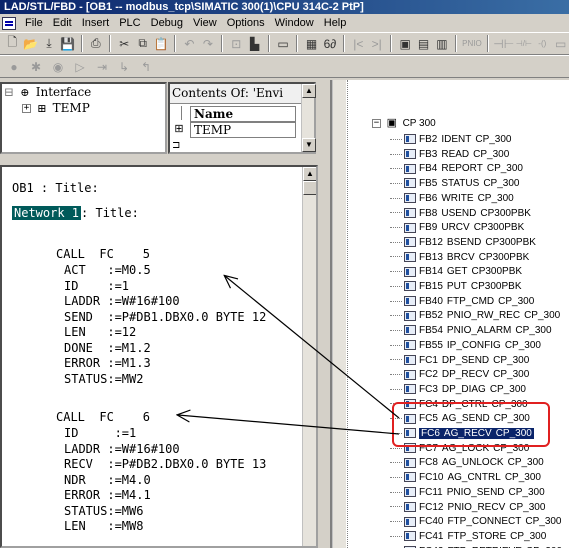  I want to click on library-item-fb52: FB52 PNIO_RW_REC CP_300, so click(475, 315).